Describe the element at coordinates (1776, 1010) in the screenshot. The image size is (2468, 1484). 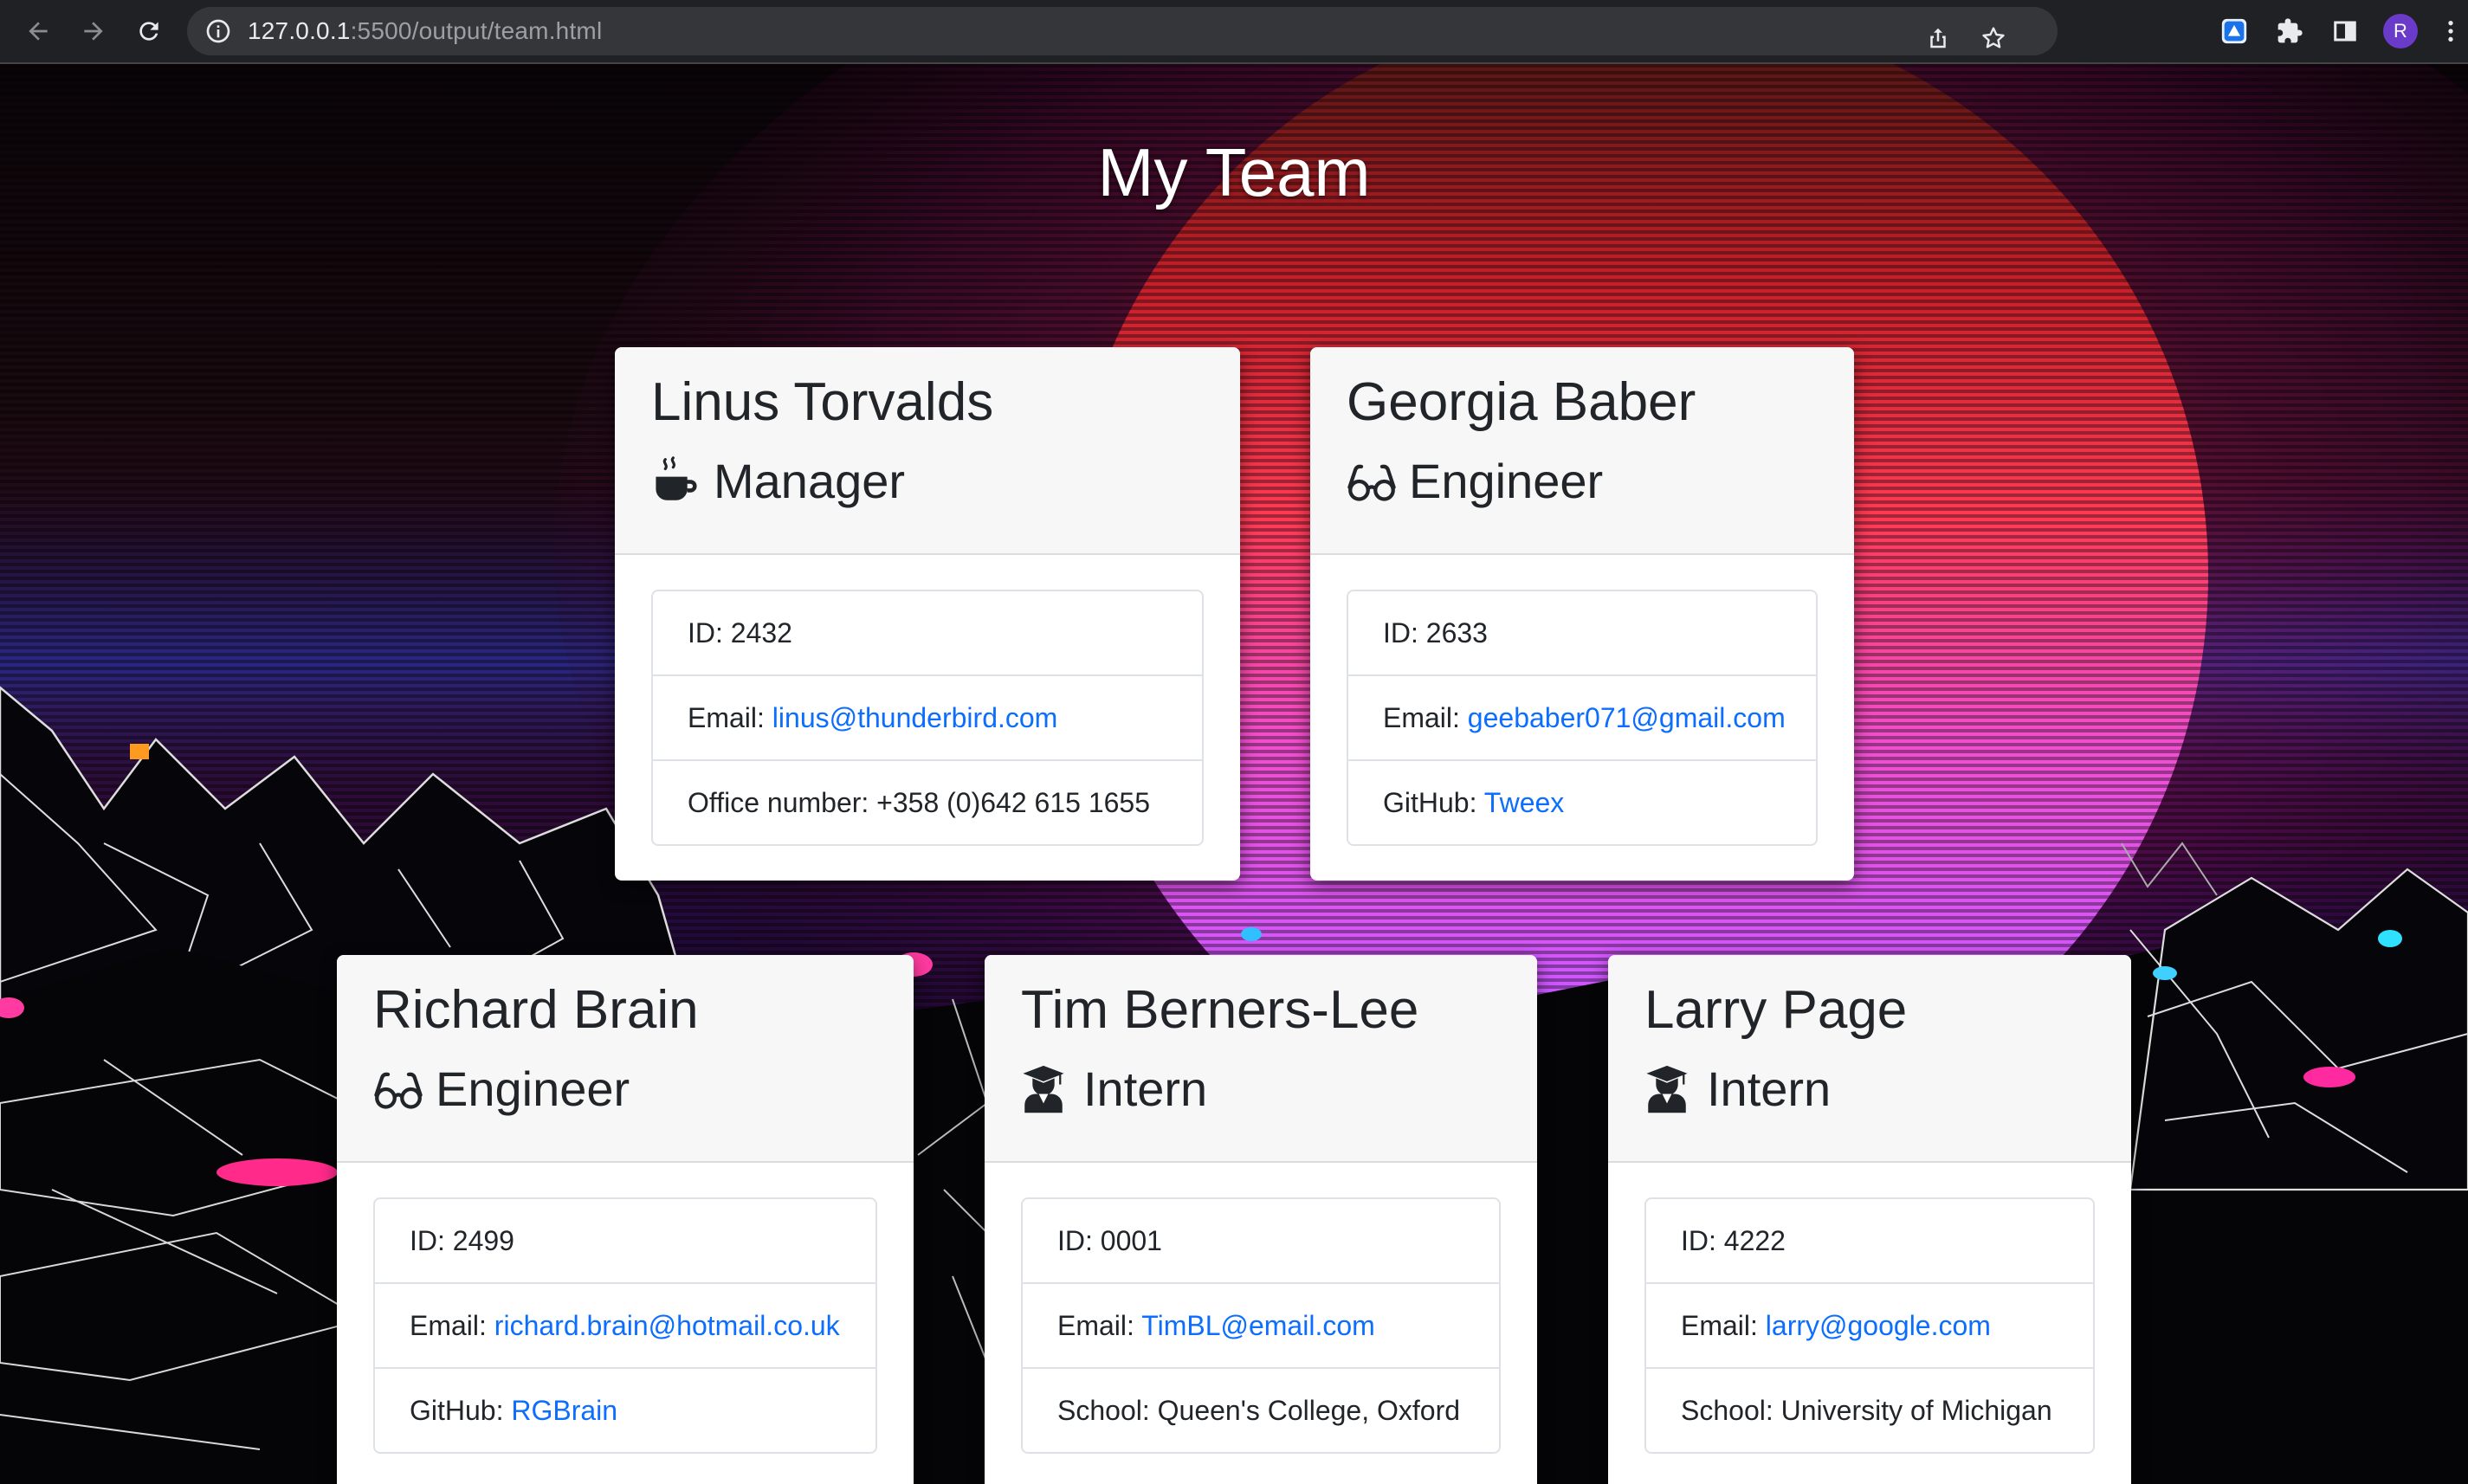
I see `employee-name: Larry Page` at that location.